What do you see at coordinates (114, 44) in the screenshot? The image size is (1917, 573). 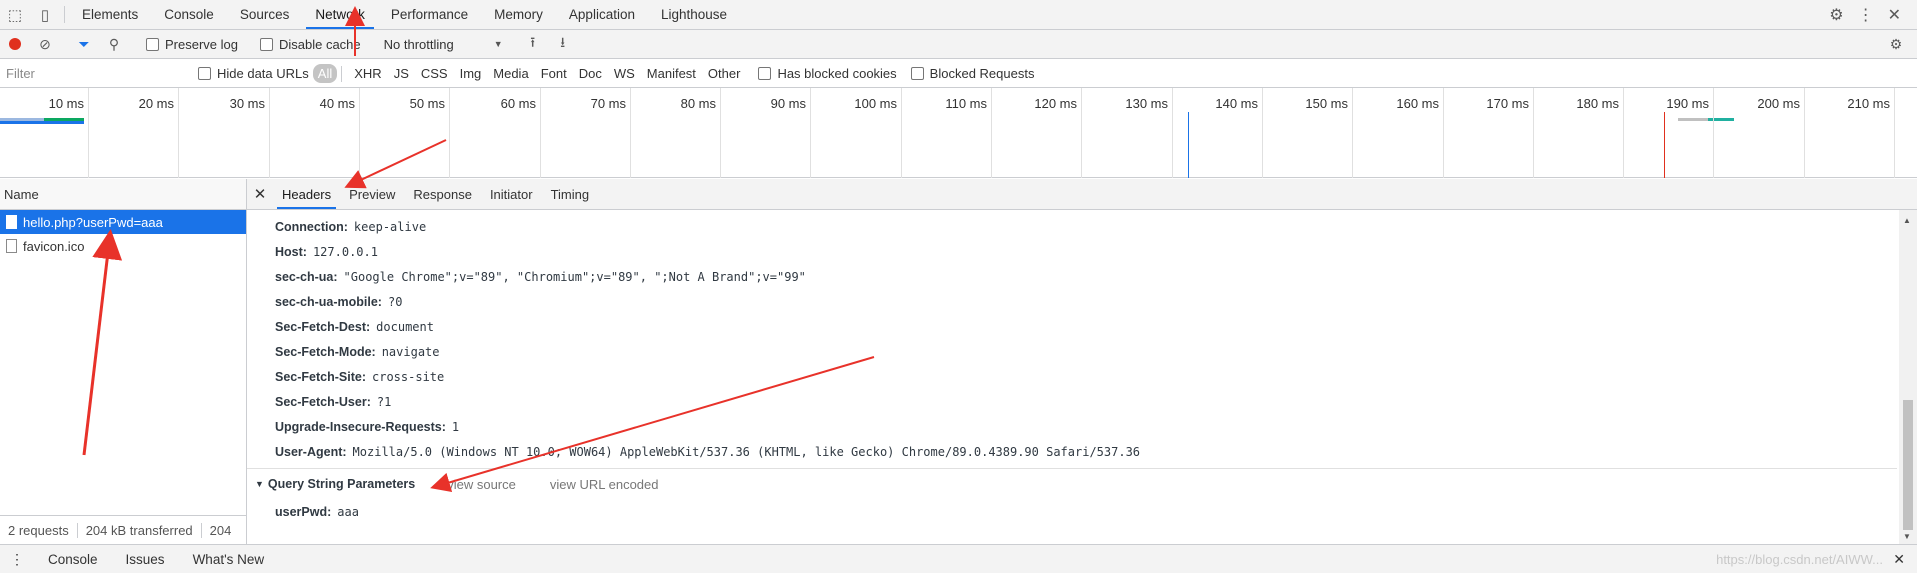 I see `search-icon: ⚲` at bounding box center [114, 44].